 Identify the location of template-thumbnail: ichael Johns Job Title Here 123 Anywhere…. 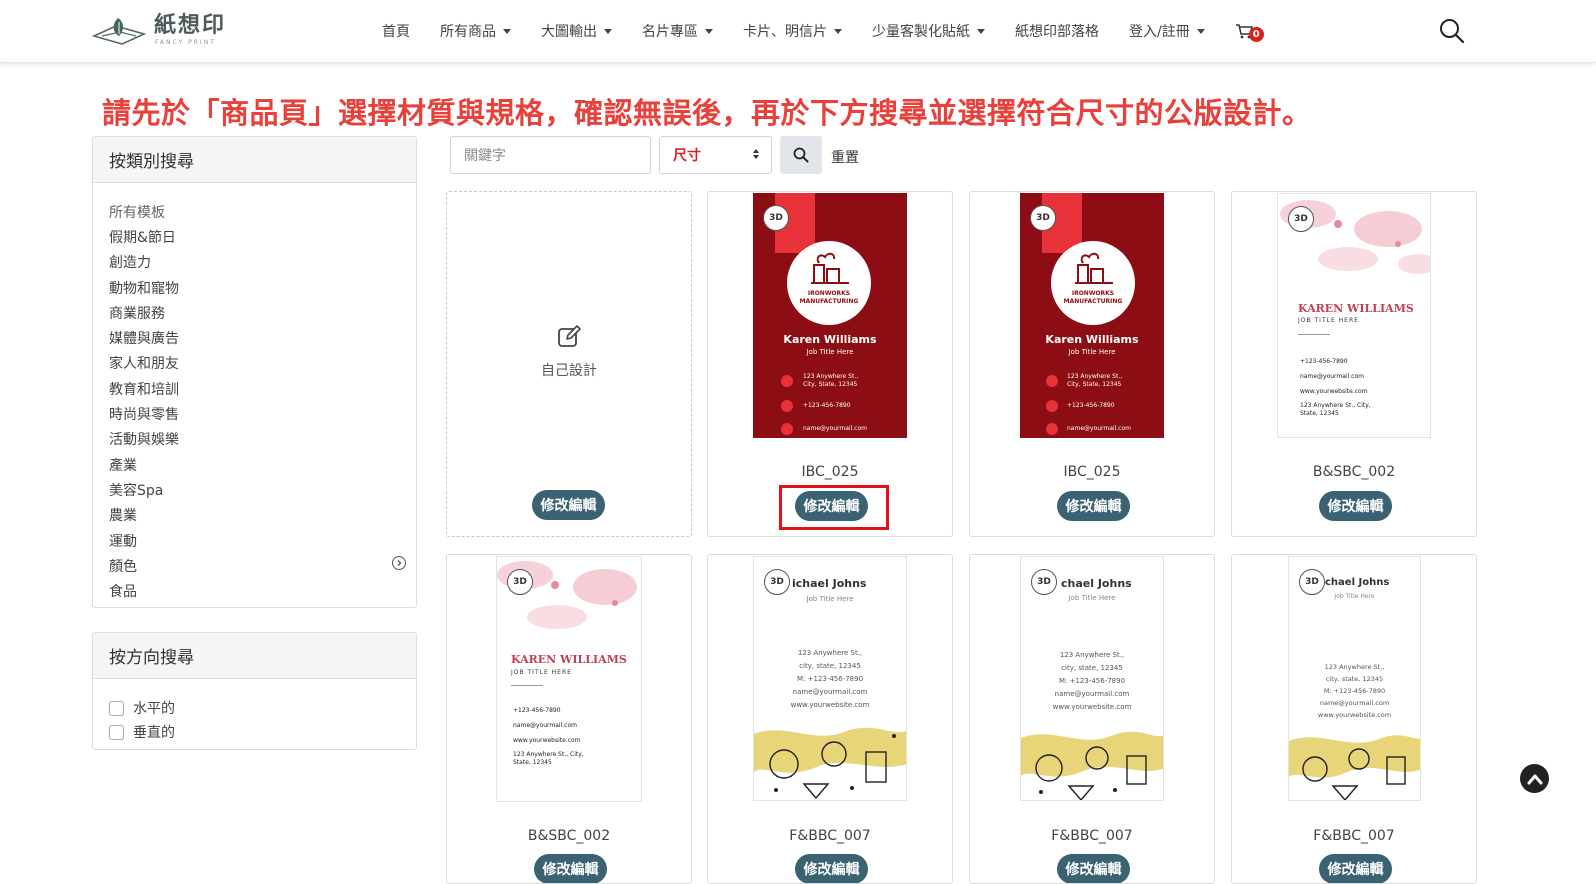
(830, 678).